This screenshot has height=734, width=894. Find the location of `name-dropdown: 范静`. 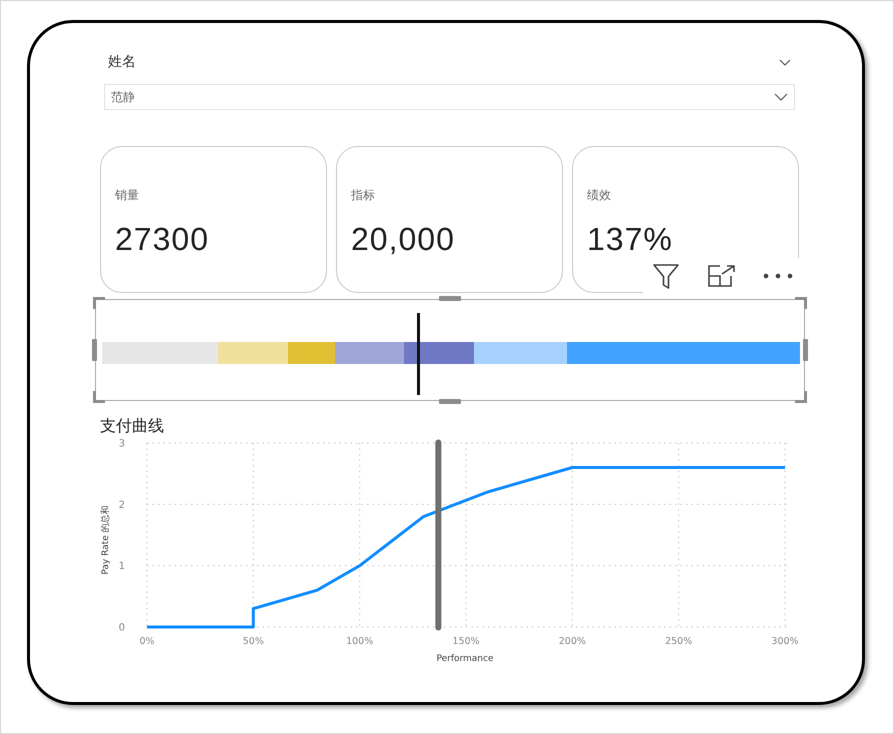

name-dropdown: 范静 is located at coordinates (449, 97).